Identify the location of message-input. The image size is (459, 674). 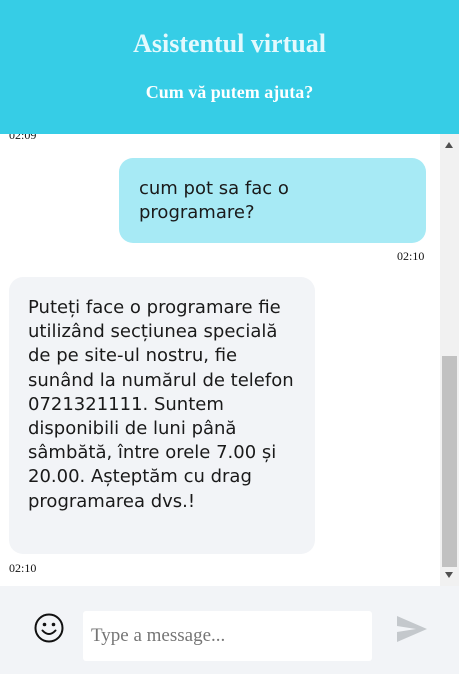
(227, 636).